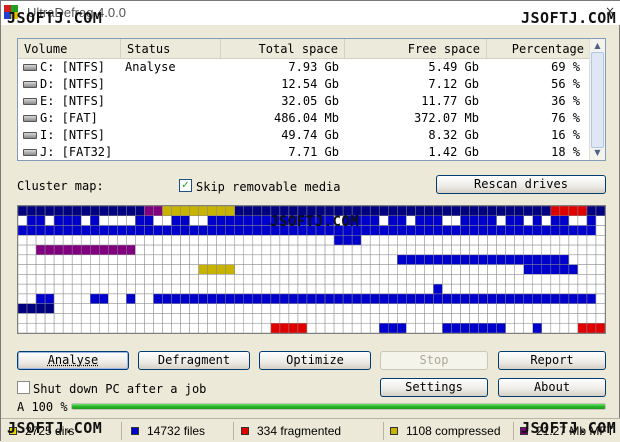  What do you see at coordinates (171, 49) in the screenshot?
I see `column-status: Status` at bounding box center [171, 49].